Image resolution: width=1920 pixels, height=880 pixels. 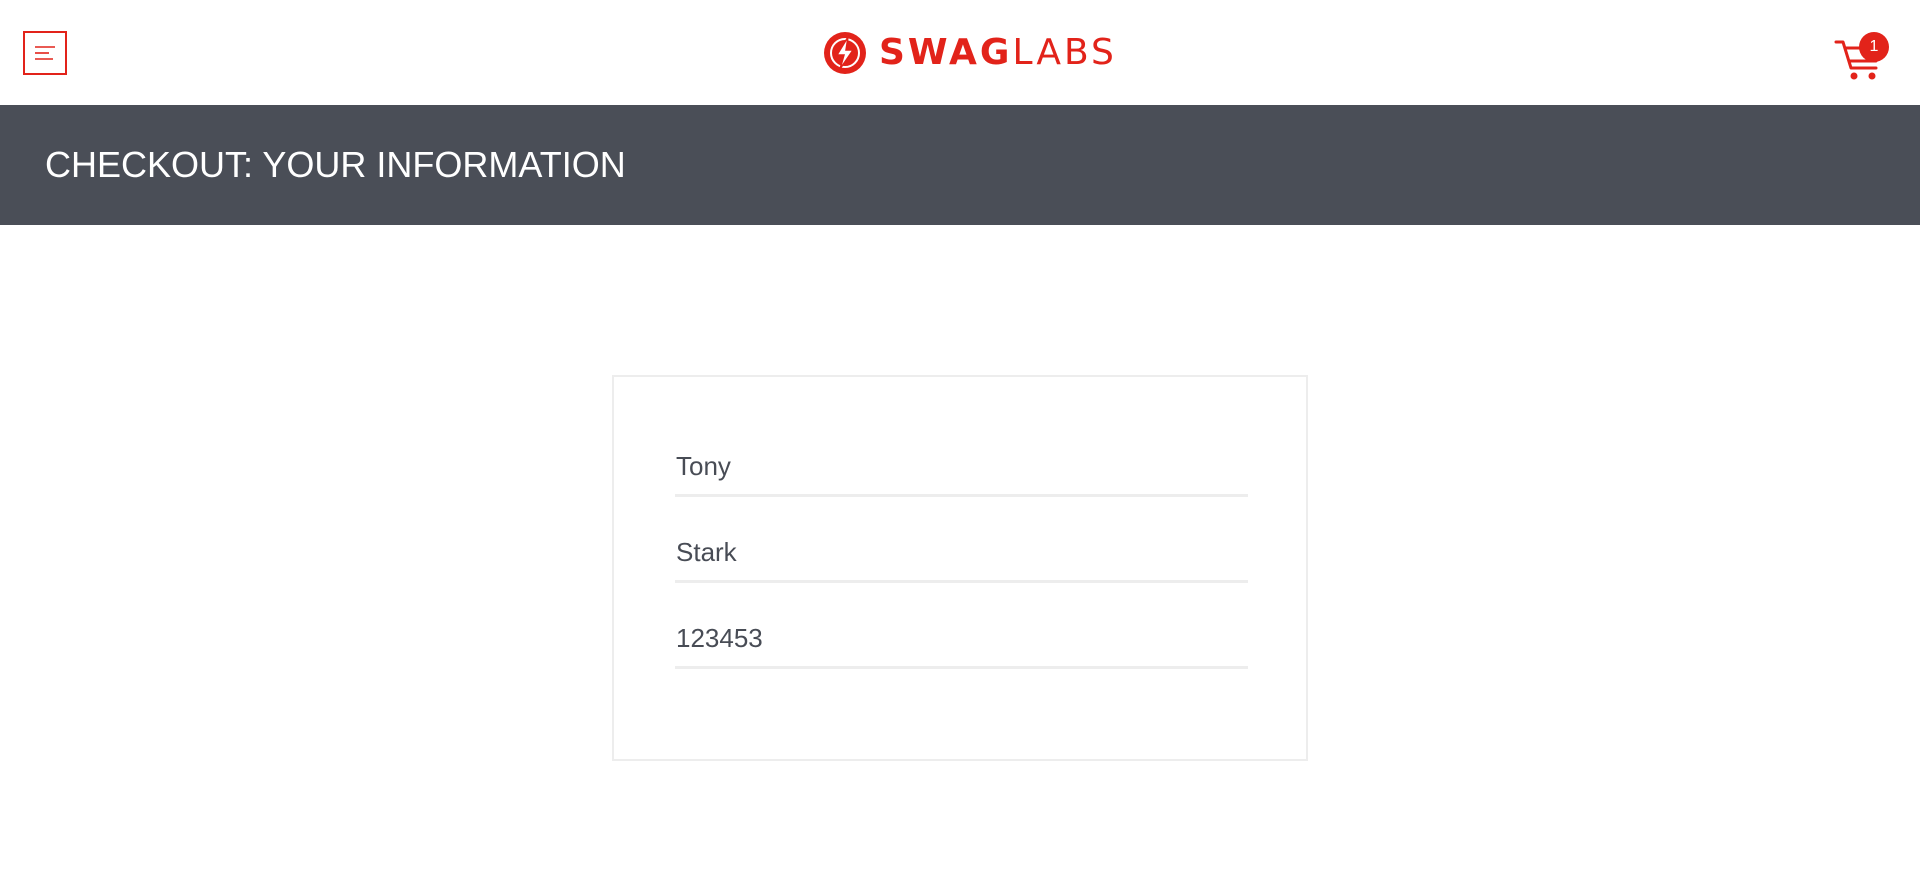 What do you see at coordinates (961, 643) in the screenshot?
I see `postal-code-input` at bounding box center [961, 643].